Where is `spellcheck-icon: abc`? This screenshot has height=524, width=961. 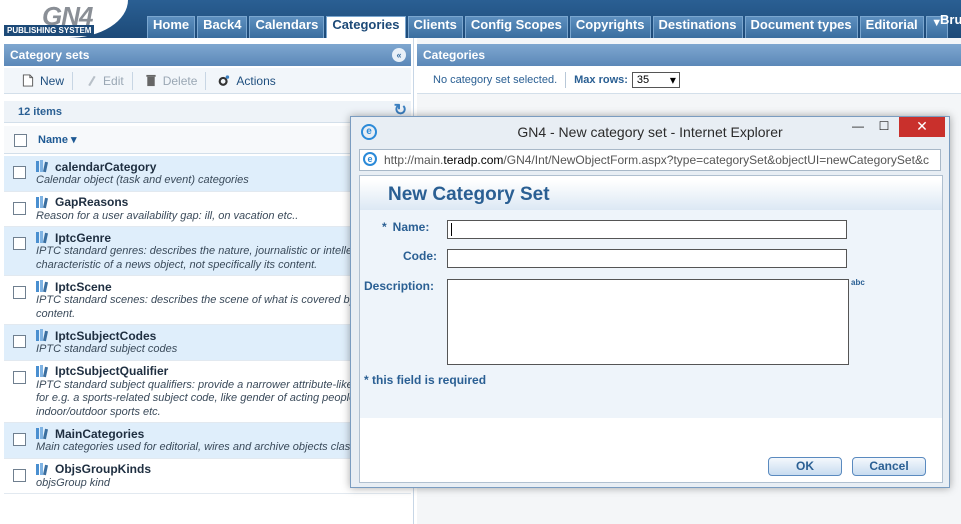 spellcheck-icon: abc is located at coordinates (858, 282).